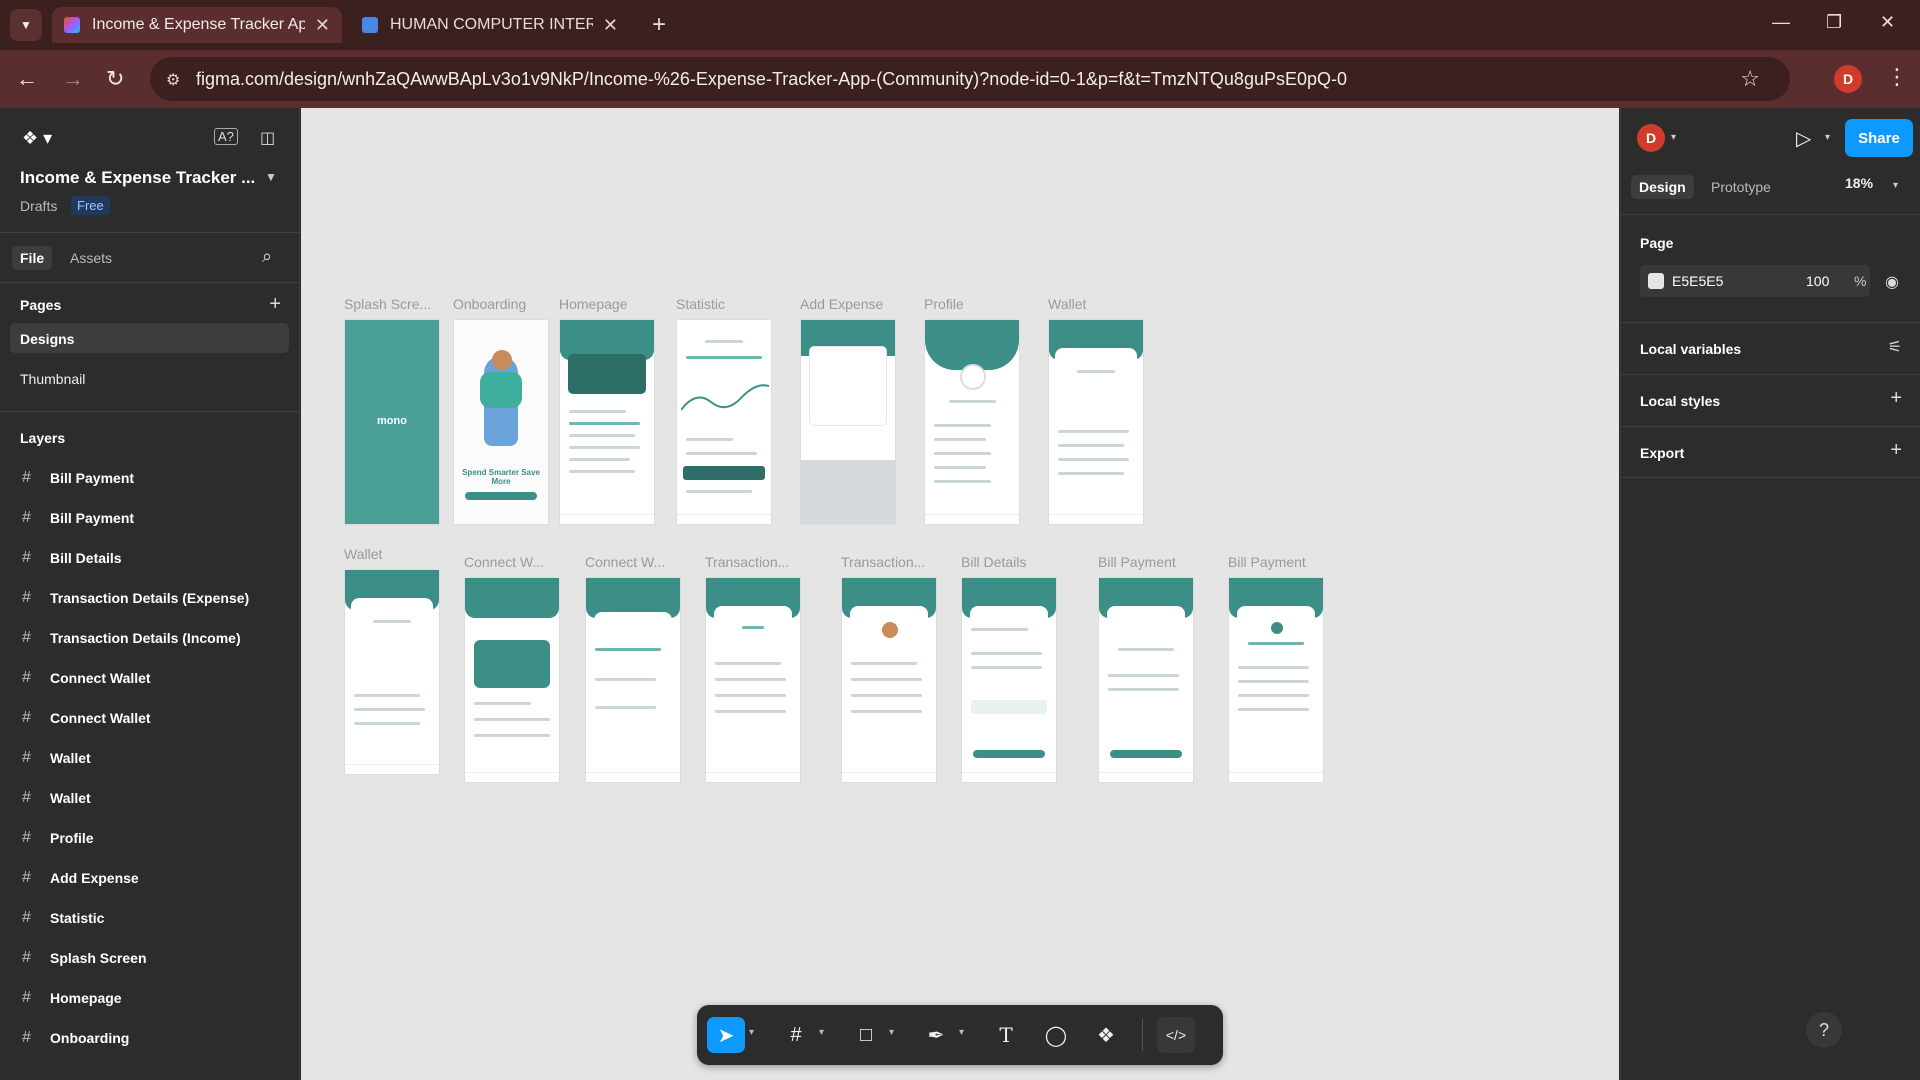 Image resolution: width=1920 pixels, height=1080 pixels. I want to click on site-info-icon: ⚙, so click(173, 80).